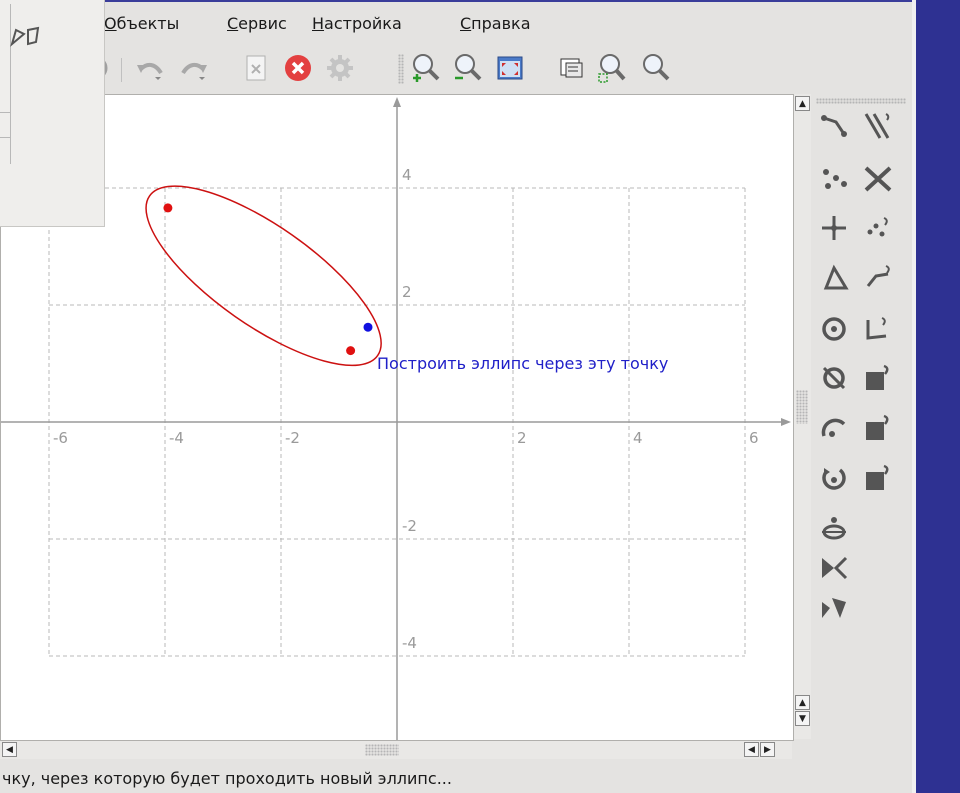  What do you see at coordinates (754, 438) in the screenshot?
I see `x-tick-label: 6` at bounding box center [754, 438].